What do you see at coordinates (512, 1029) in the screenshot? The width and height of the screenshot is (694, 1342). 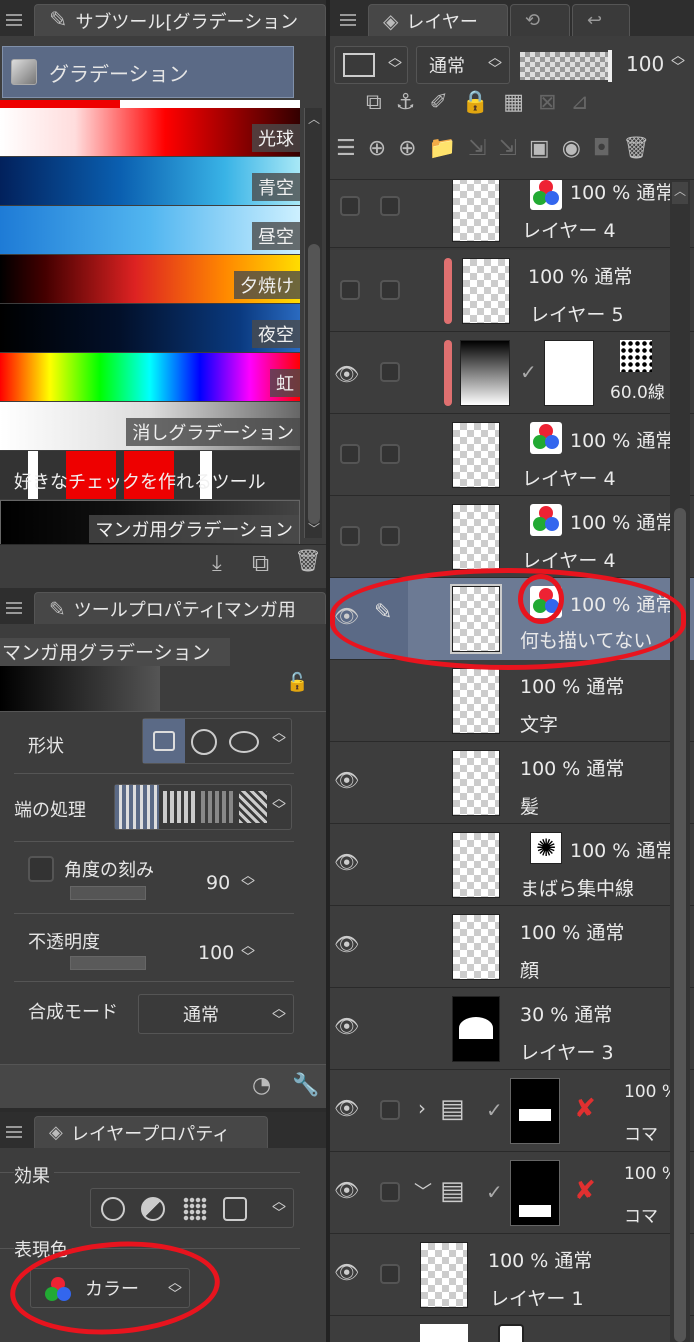 I see `layer-row: 👁 30 % 通常 レイヤー 3` at bounding box center [512, 1029].